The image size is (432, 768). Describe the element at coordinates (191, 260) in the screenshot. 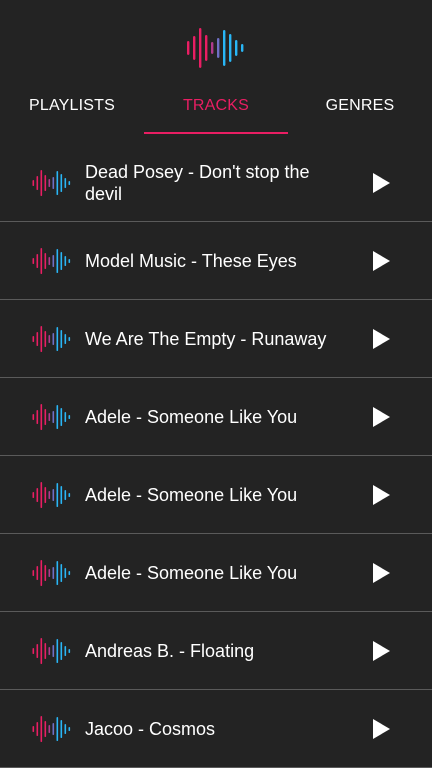

I see `track-title: Model Music - These Eyes` at that location.